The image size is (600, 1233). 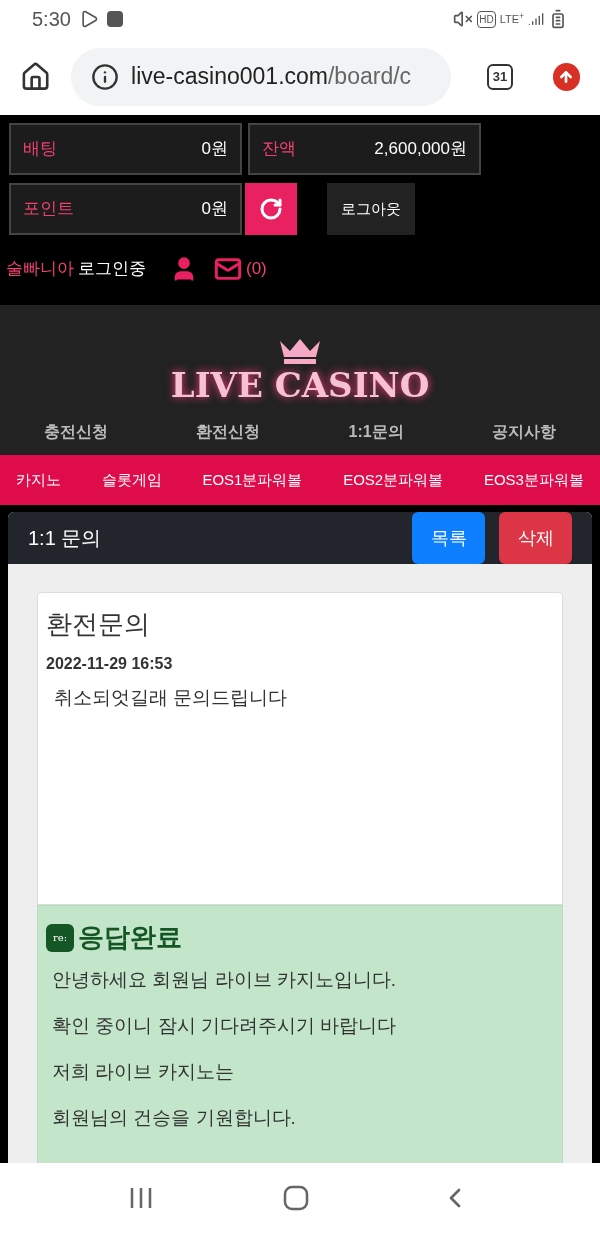 I want to click on game-link: 카지노, so click(x=38, y=480).